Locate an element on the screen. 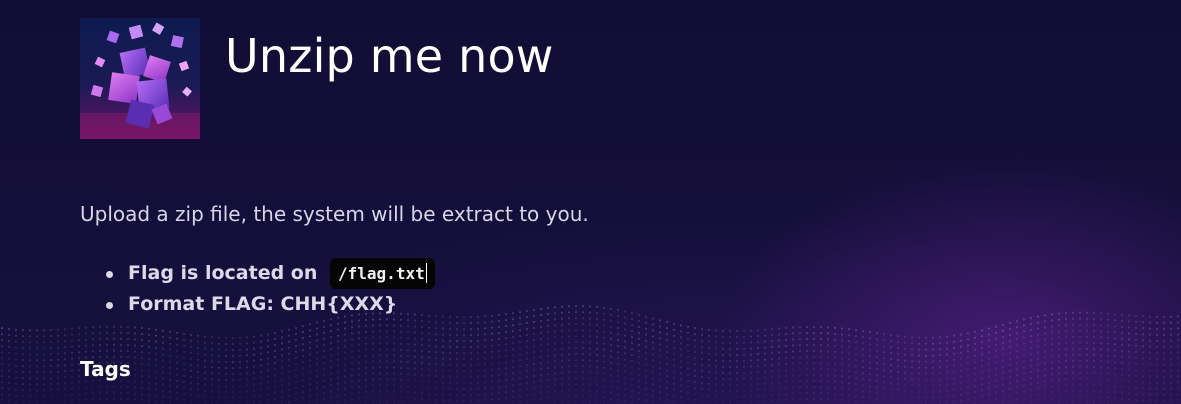 Image resolution: width=1181 pixels, height=404 pixels. flag-path-text: /flag.txt is located at coordinates (381, 273).